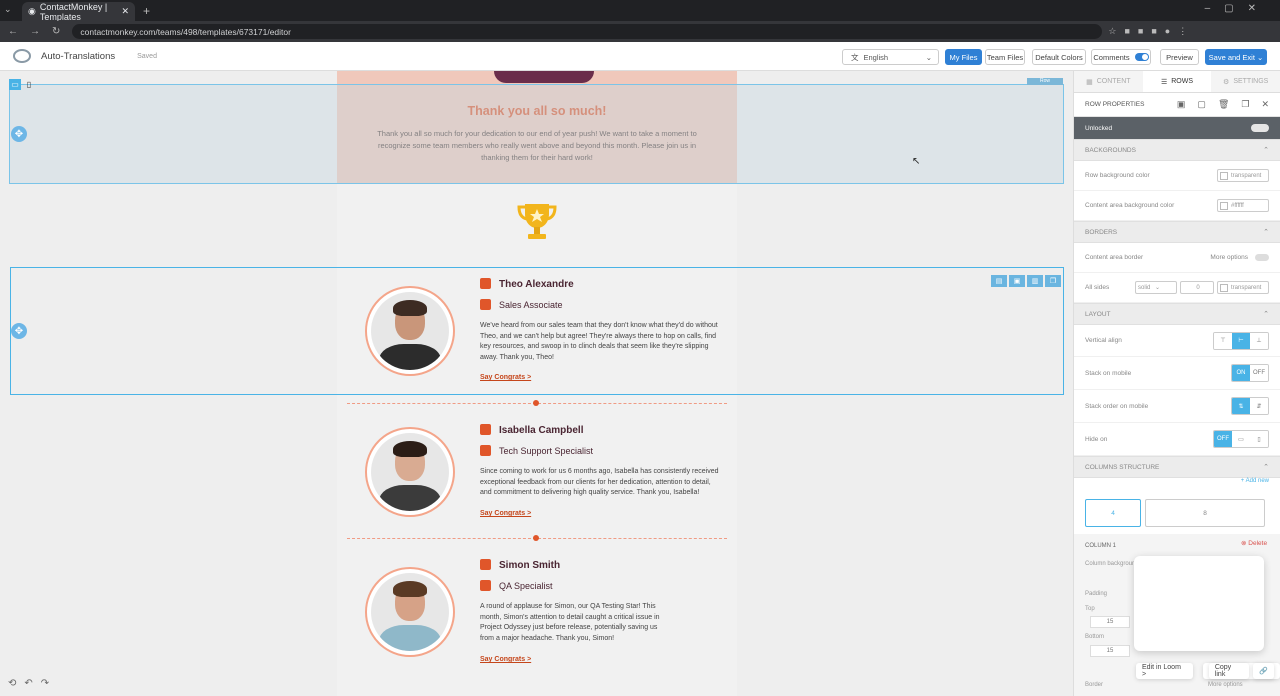 The height and width of the screenshot is (696, 1280). I want to click on comments-switch, so click(1141, 57).